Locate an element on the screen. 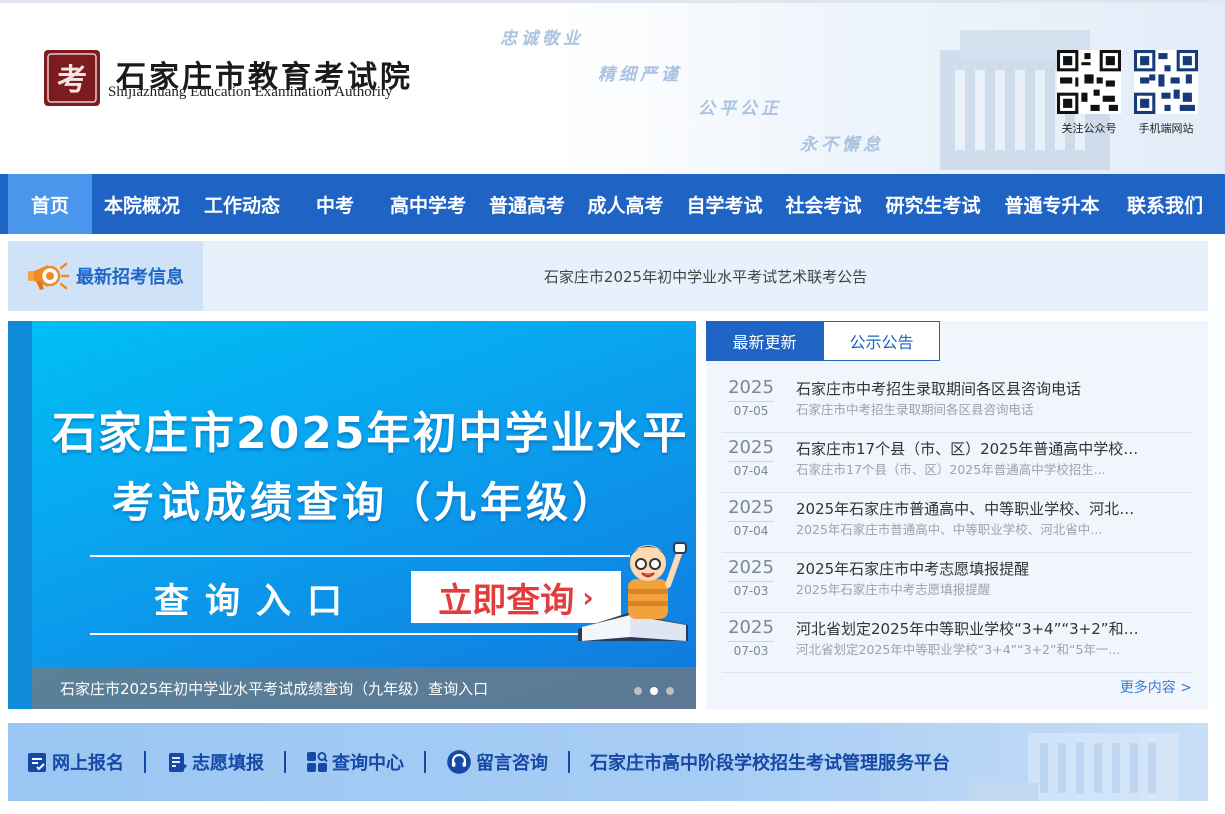 The height and width of the screenshot is (814, 1225). student-reading-icon is located at coordinates (633, 591).